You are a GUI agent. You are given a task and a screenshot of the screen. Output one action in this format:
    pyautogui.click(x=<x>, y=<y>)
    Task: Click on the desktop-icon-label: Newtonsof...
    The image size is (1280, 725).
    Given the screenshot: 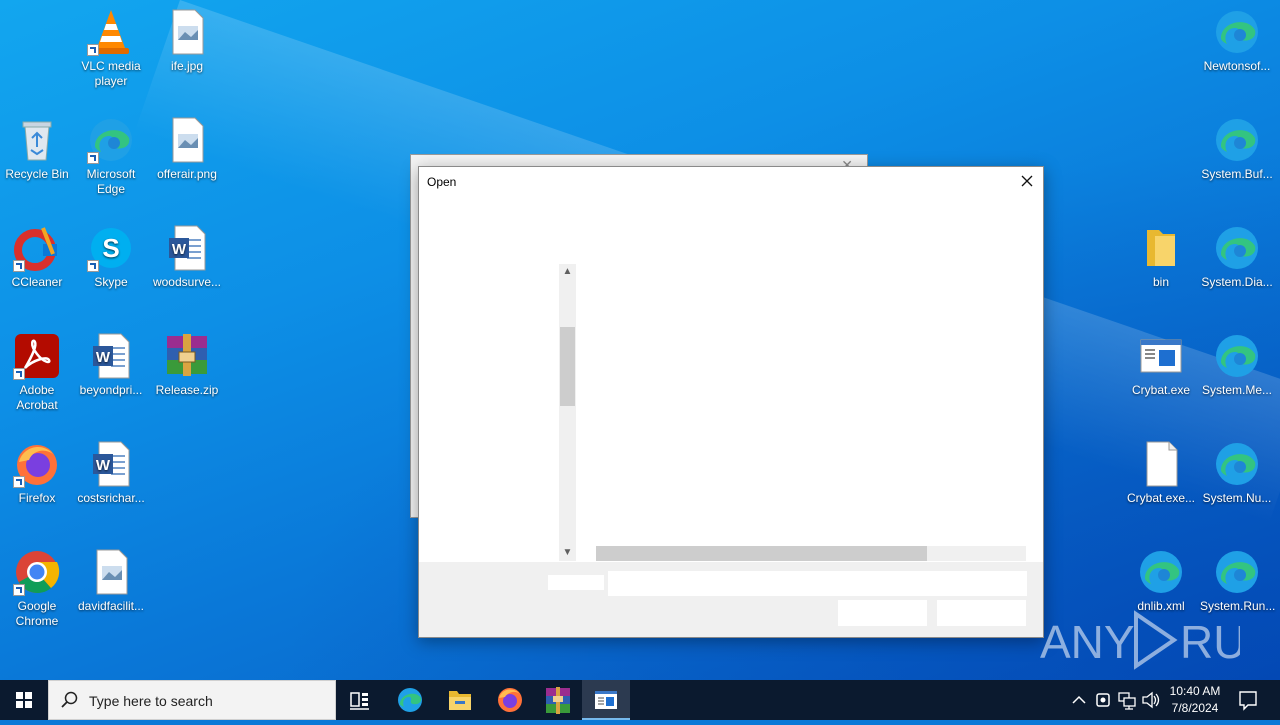 What is the action you would take?
    pyautogui.click(x=1237, y=66)
    